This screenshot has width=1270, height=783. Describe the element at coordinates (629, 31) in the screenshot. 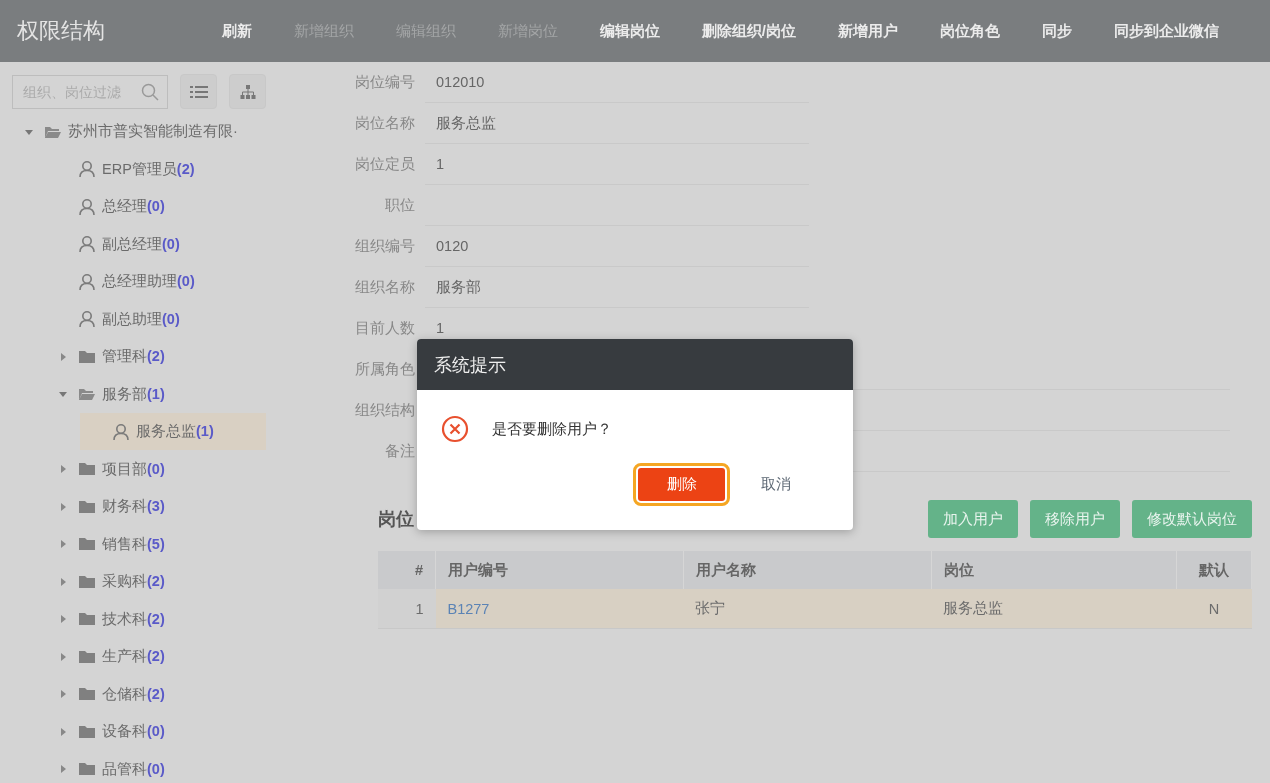

I see `toolbar-button: 编辑岗位` at that location.